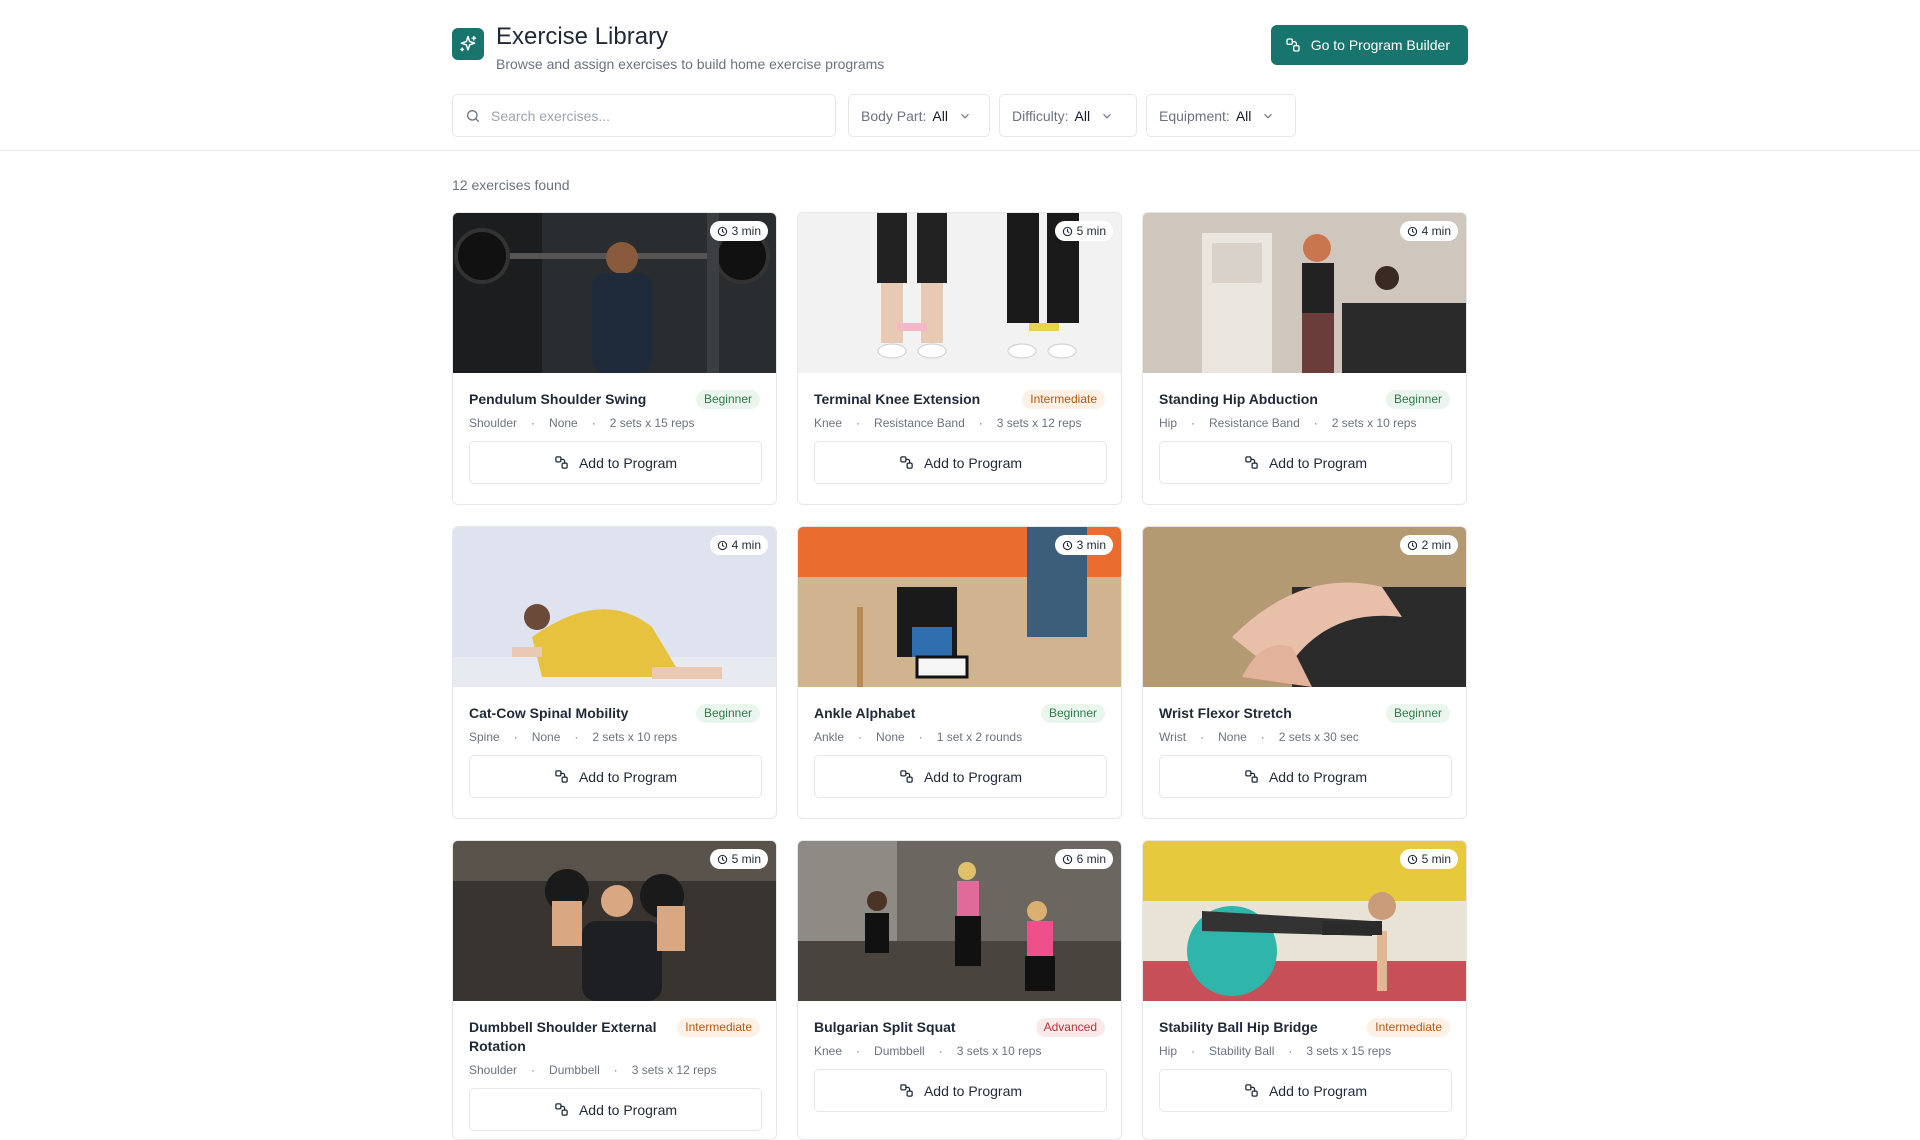 This screenshot has width=1920, height=1140. Describe the element at coordinates (1349, 1051) in the screenshot. I see `dosage: 3 sets x 15 reps` at that location.